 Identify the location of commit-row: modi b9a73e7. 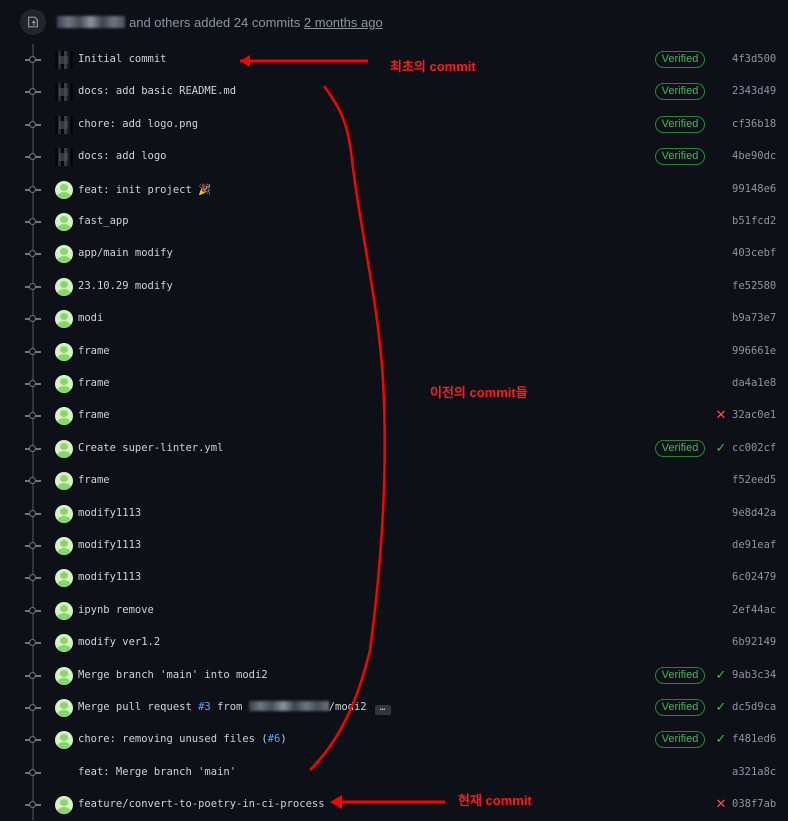
(394, 319).